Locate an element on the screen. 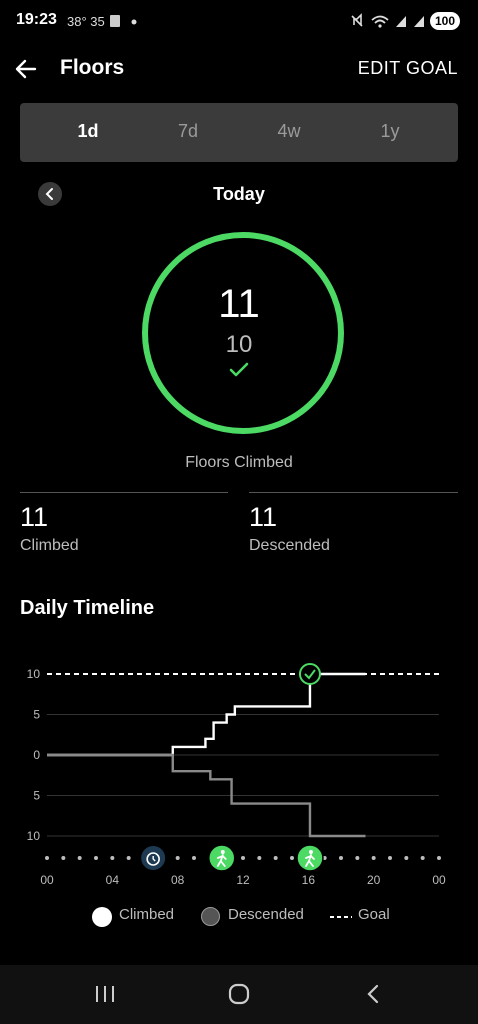 The height and width of the screenshot is (1024, 478). nav-back-icon is located at coordinates (373, 994).